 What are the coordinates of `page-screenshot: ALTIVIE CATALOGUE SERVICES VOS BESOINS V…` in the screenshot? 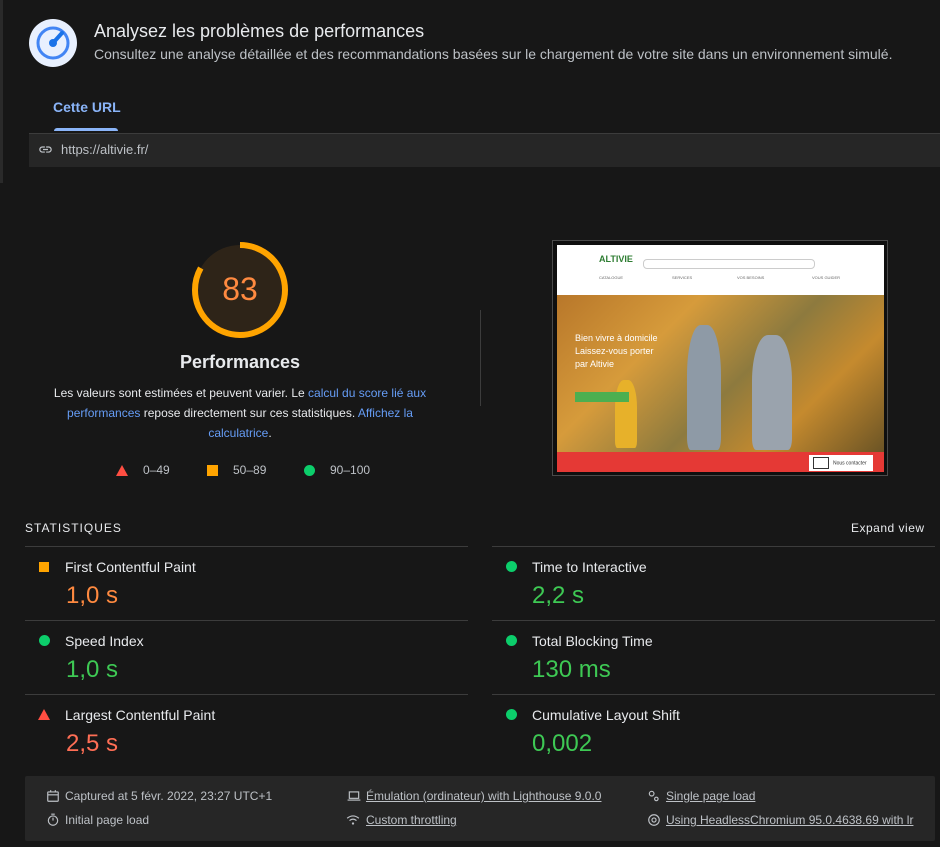 It's located at (720, 358).